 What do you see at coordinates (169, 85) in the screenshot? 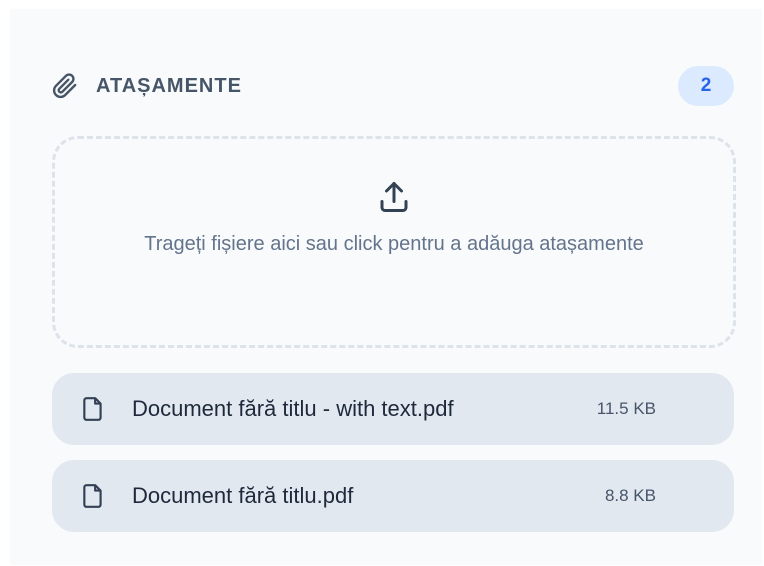
I see `attachments-title: ATAȘAMENTE` at bounding box center [169, 85].